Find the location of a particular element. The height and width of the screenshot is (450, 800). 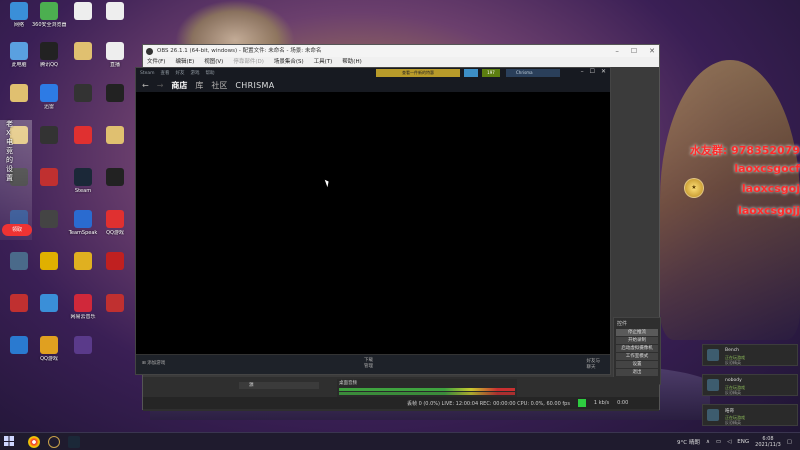

menu-docks: 停靠部件(D) is located at coordinates (248, 62).